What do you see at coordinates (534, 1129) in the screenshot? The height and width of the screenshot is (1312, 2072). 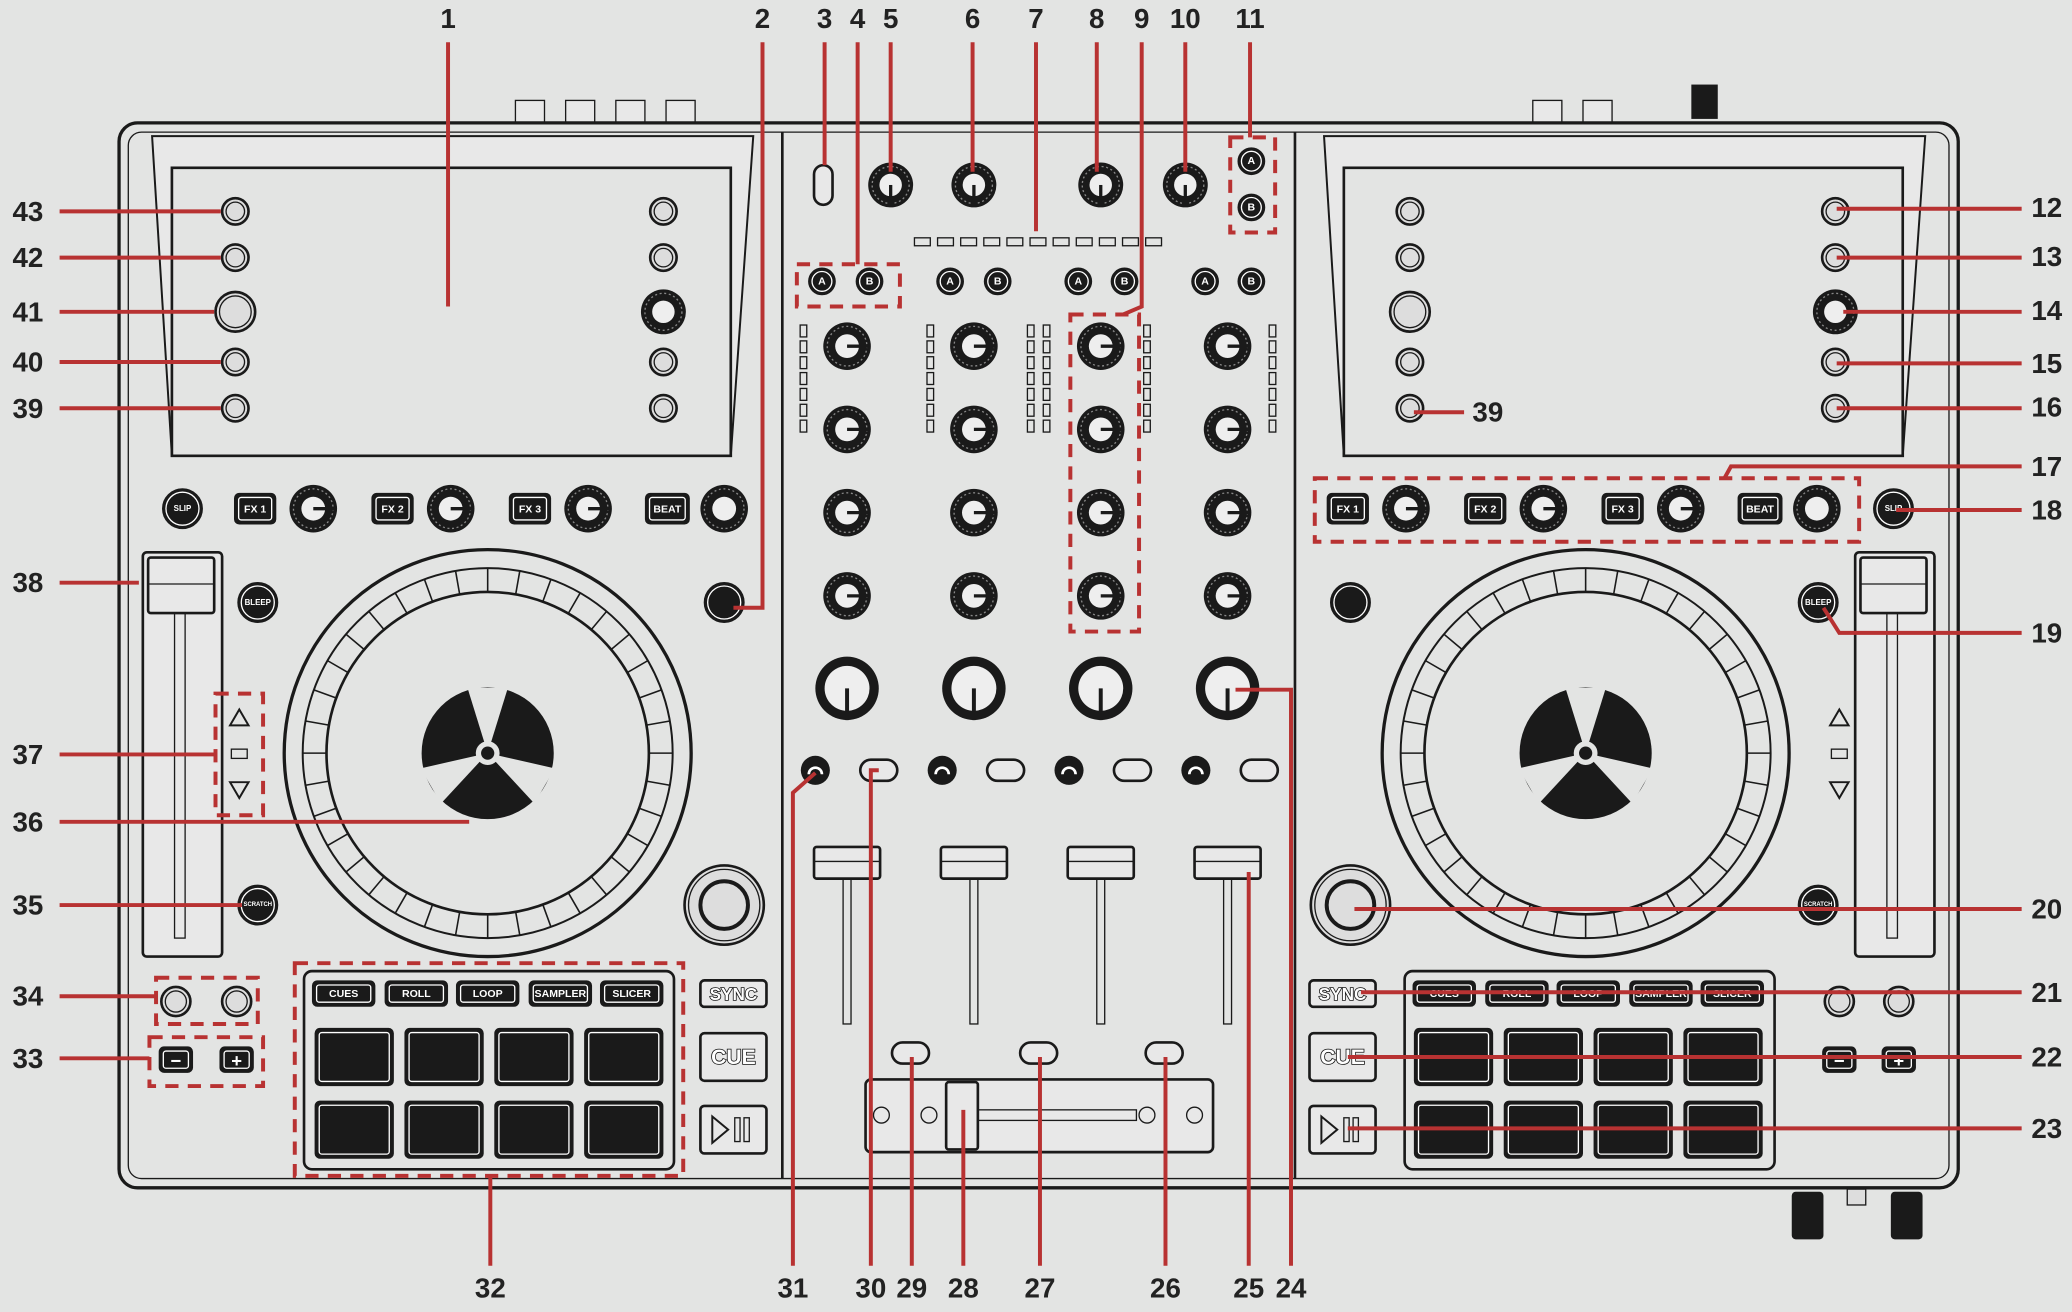 I see `performance-pad-left-7-body` at bounding box center [534, 1129].